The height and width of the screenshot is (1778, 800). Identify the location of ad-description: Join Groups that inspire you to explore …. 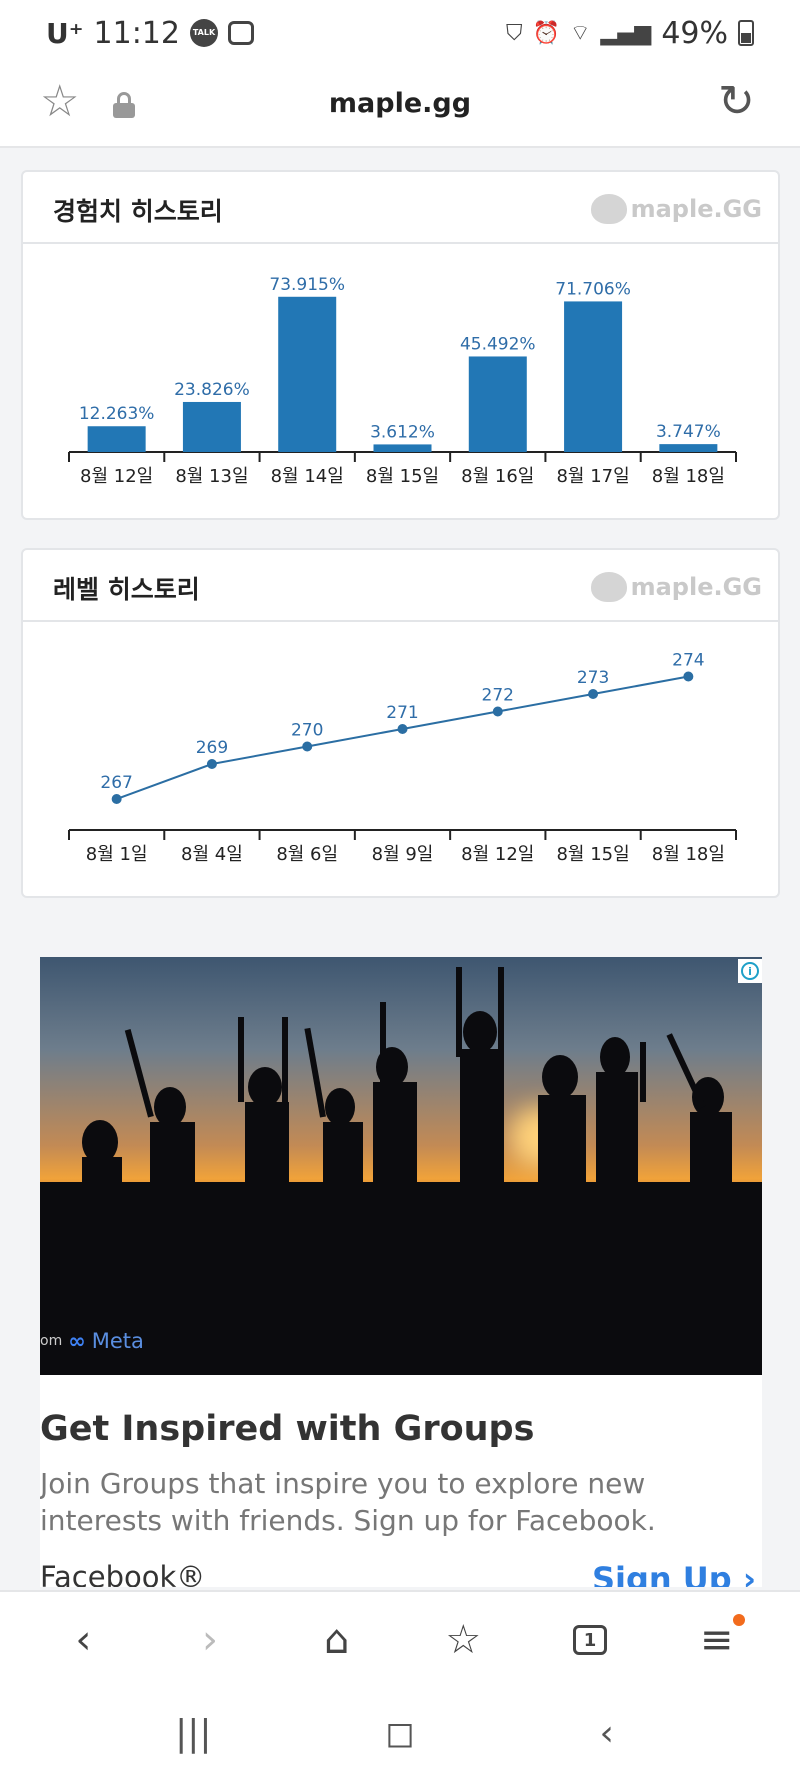
(348, 1502).